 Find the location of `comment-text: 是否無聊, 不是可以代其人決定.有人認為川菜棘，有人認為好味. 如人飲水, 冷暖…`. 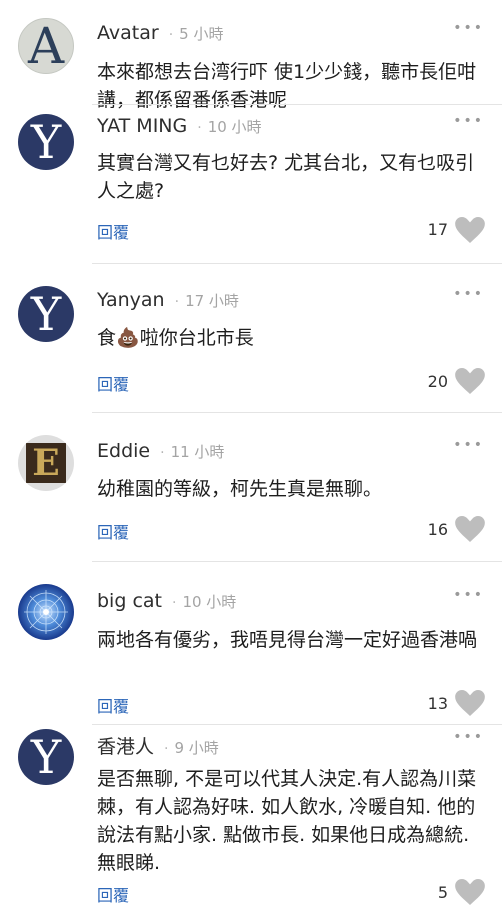

comment-text: 是否無聊, 不是可以代其人決定.有人認為川菜棘，有人認為好味. 如人飲水, 冷暖… is located at coordinates (287, 821).